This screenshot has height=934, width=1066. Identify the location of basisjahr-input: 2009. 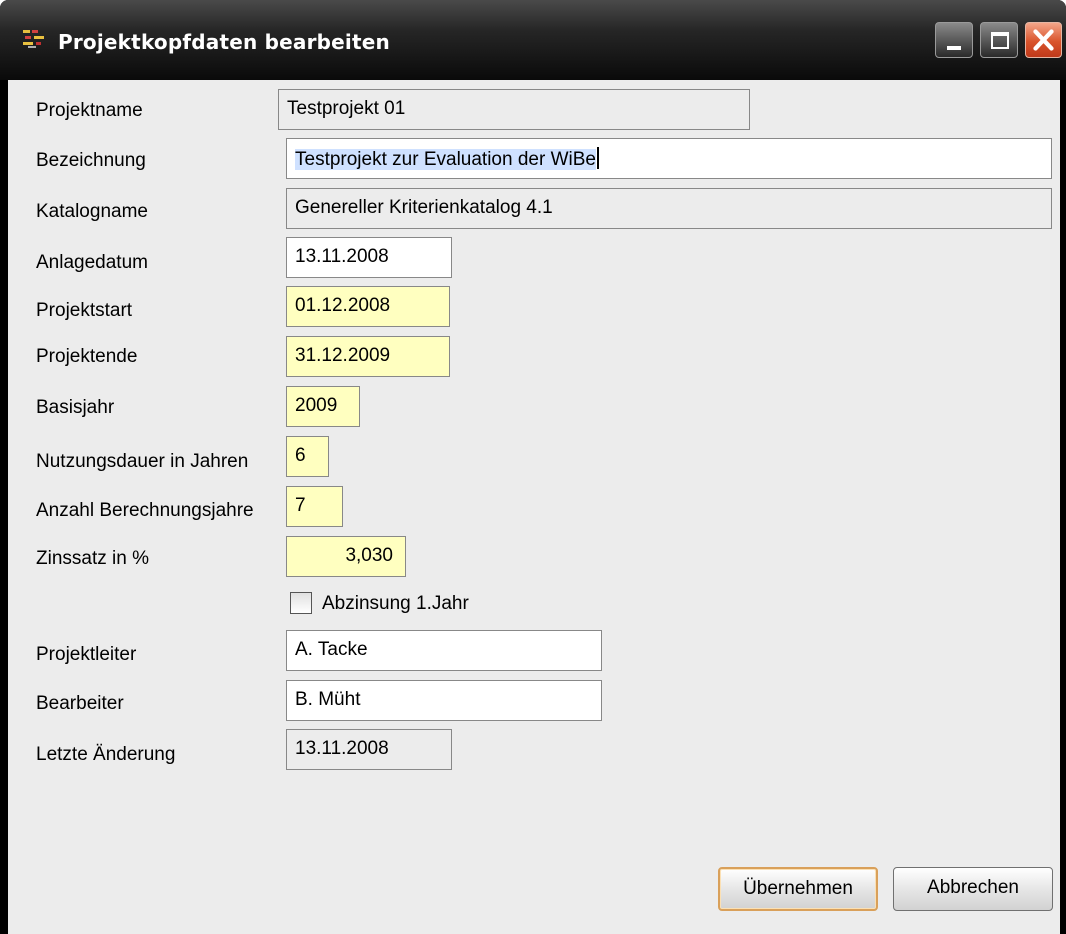
(323, 406).